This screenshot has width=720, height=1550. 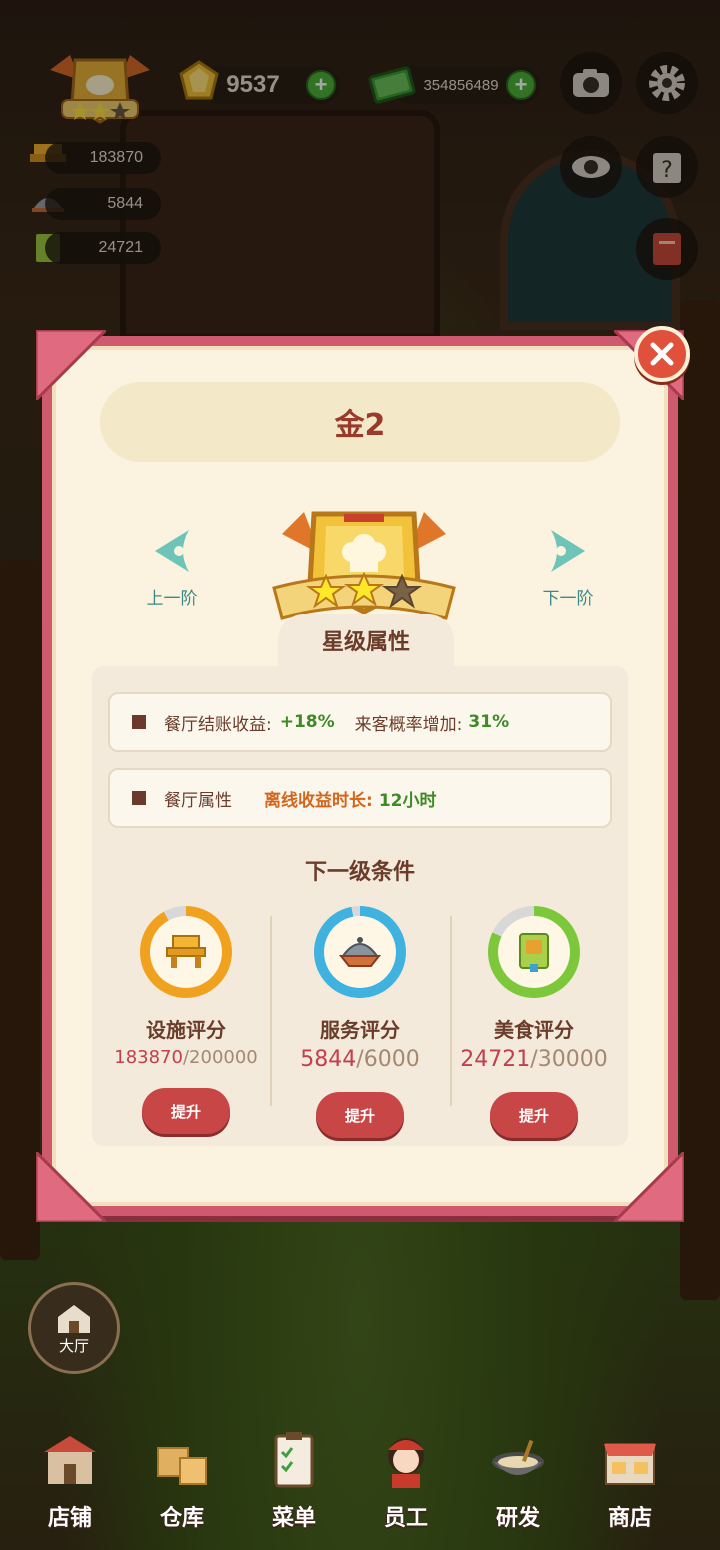 What do you see at coordinates (495, 1059) in the screenshot?
I see `food-current: 24721` at bounding box center [495, 1059].